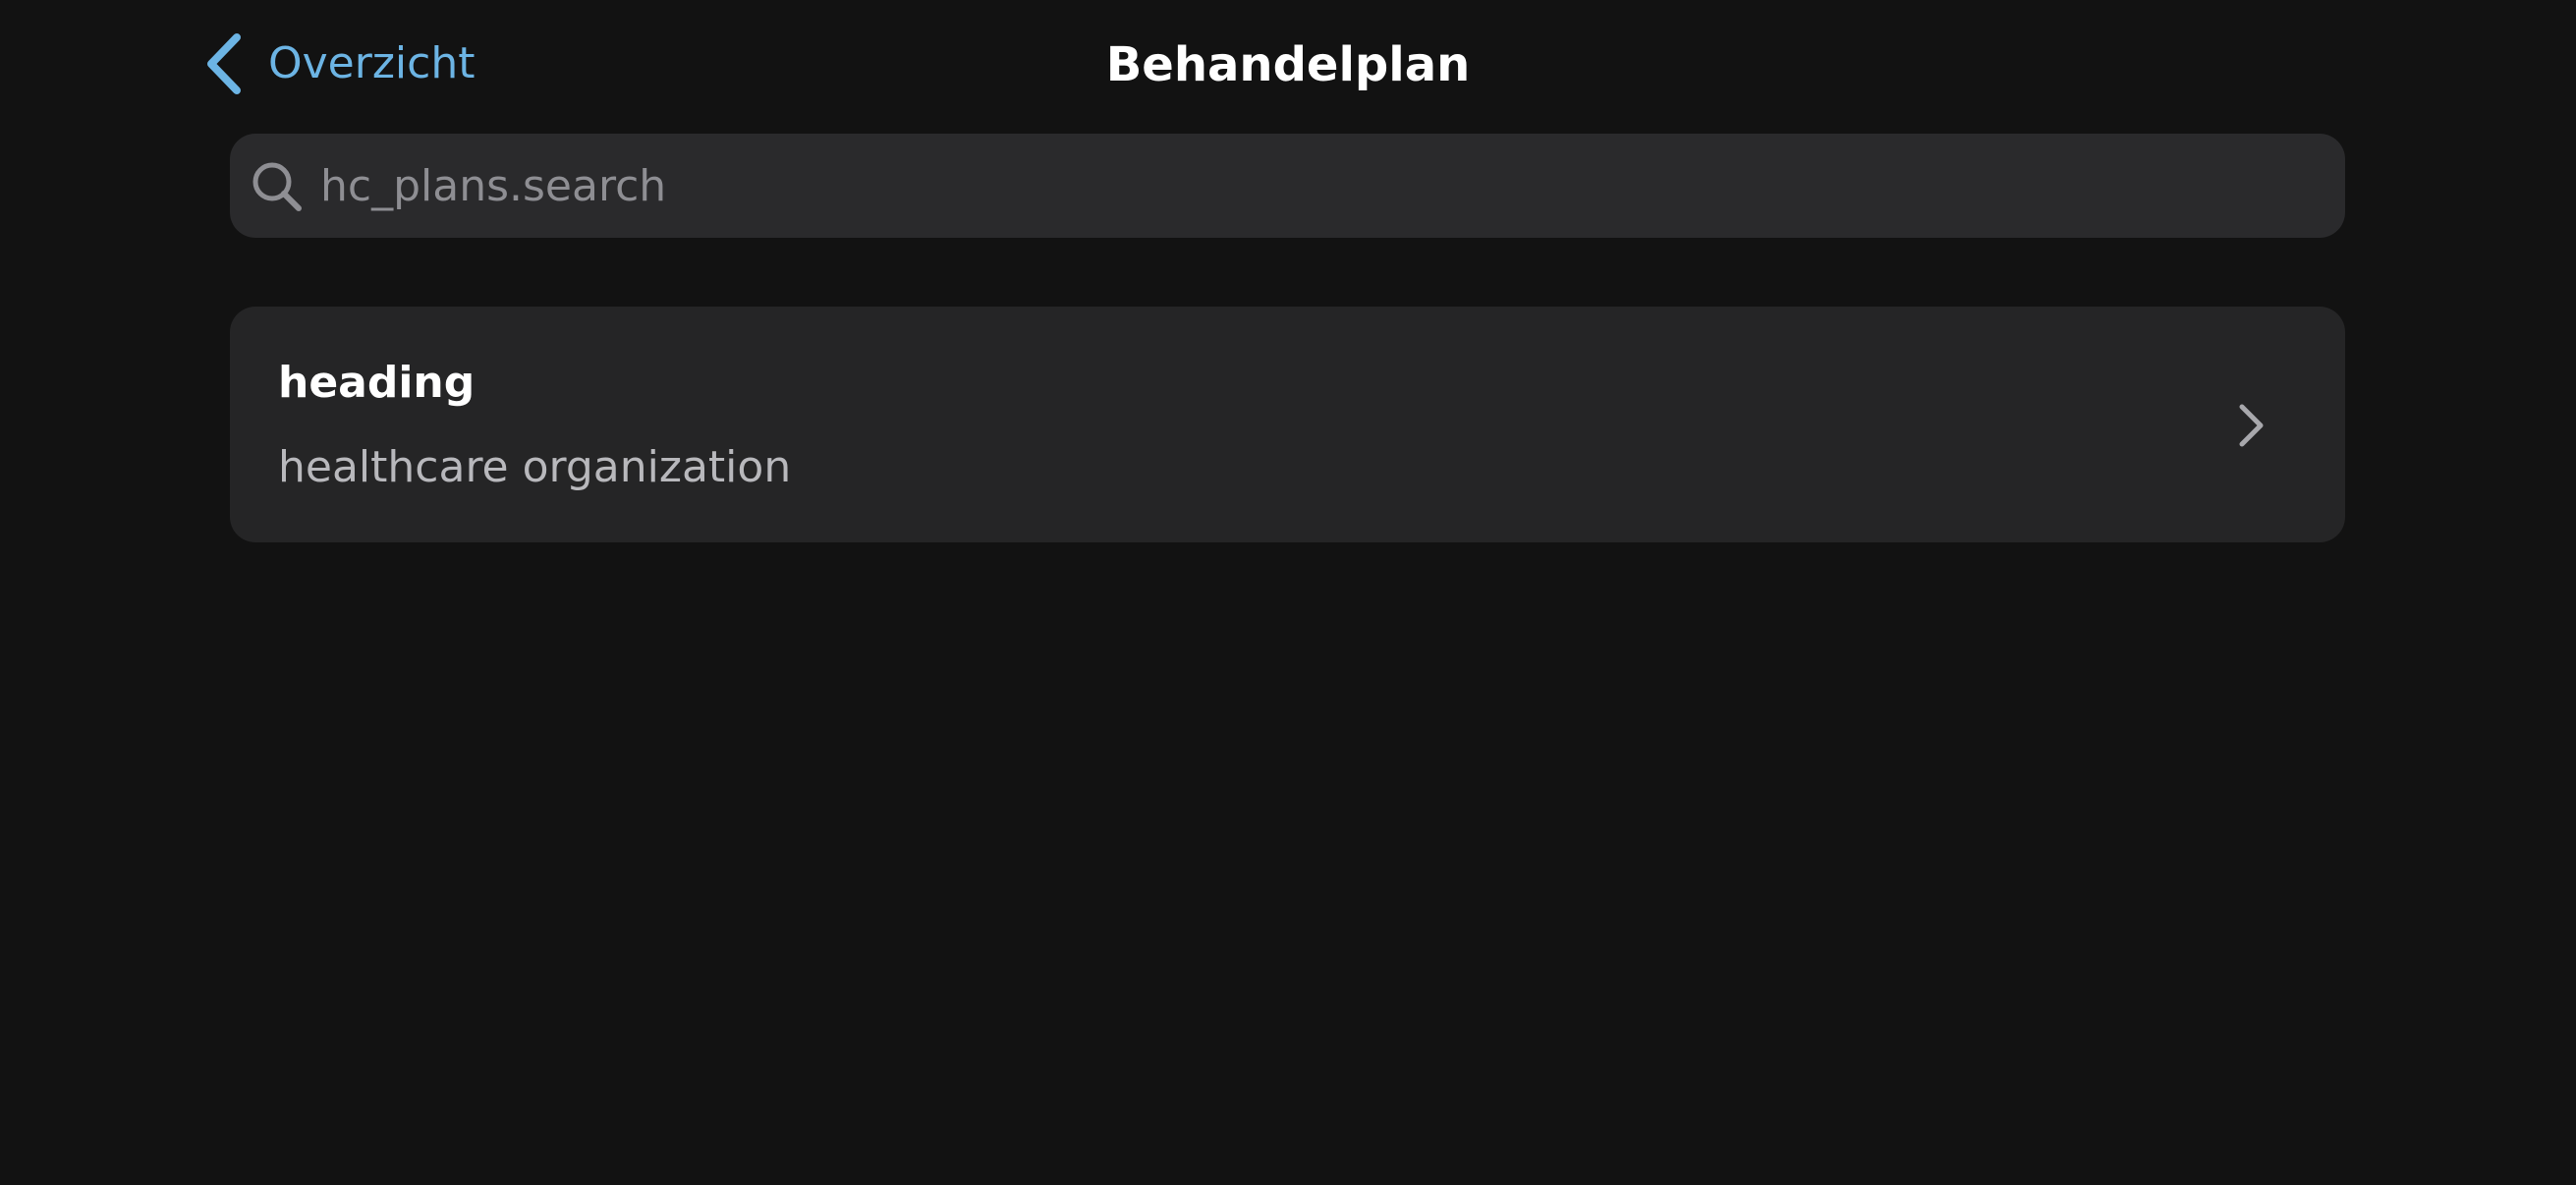 The height and width of the screenshot is (1185, 2576). Describe the element at coordinates (2251, 426) in the screenshot. I see `chevron-right-icon` at that location.